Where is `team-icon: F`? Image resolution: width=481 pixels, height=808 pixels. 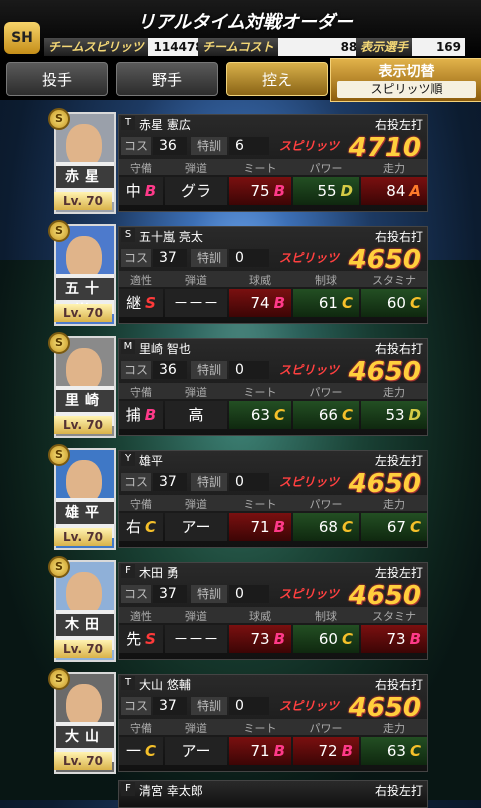
team-icon: F is located at coordinates (128, 789).